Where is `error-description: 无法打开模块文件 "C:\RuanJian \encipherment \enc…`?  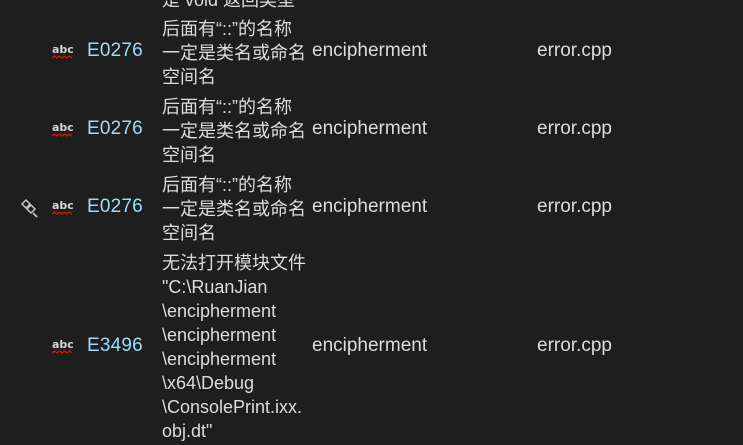
error-description: 无法打开模块文件 "C:\RuanJian \encipherment \enc… is located at coordinates (234, 347).